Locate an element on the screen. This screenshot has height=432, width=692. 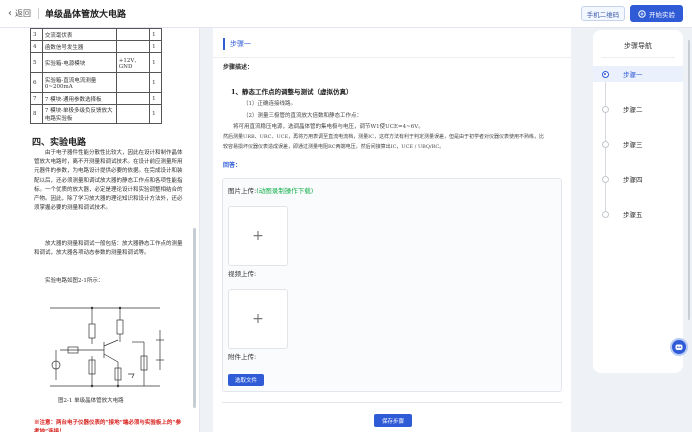
step-nav-item: 步骤五 is located at coordinates (638, 214).